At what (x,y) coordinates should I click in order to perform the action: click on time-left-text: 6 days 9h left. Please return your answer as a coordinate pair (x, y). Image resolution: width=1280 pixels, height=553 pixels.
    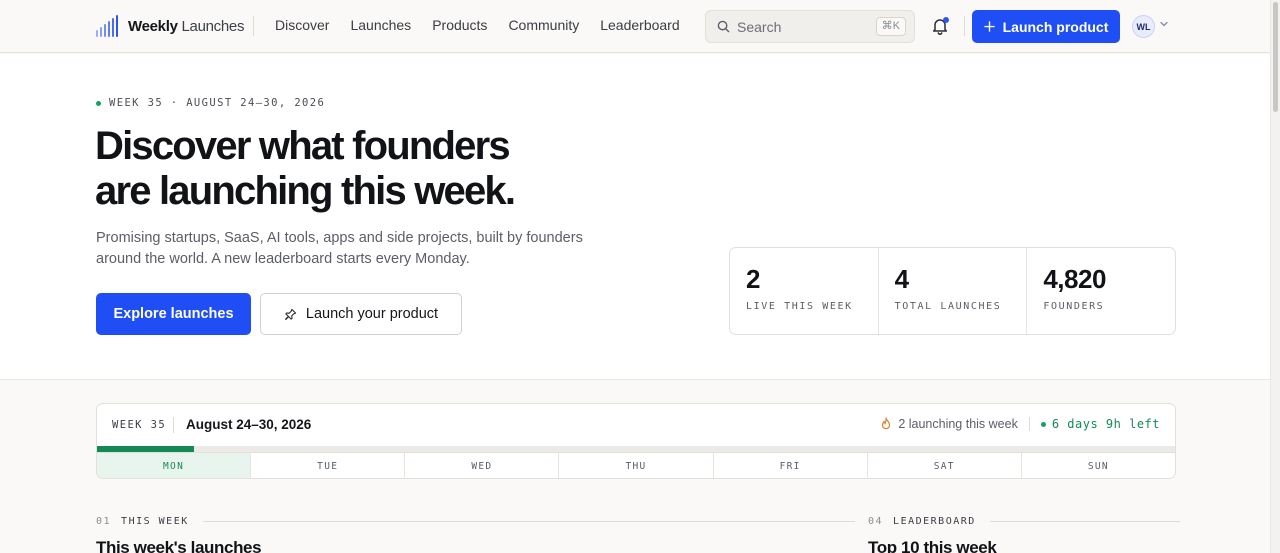
    Looking at the image, I should click on (1105, 424).